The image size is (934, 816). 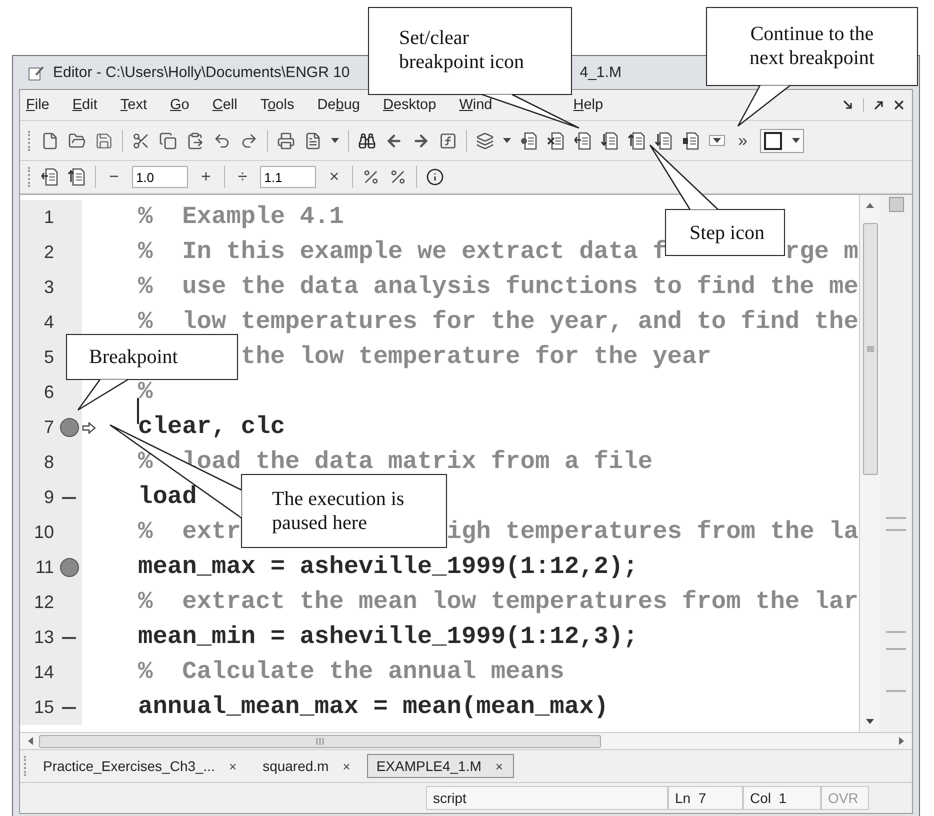 What do you see at coordinates (476, 357) in the screenshot?
I see `code-comment: the low temperature for the year` at bounding box center [476, 357].